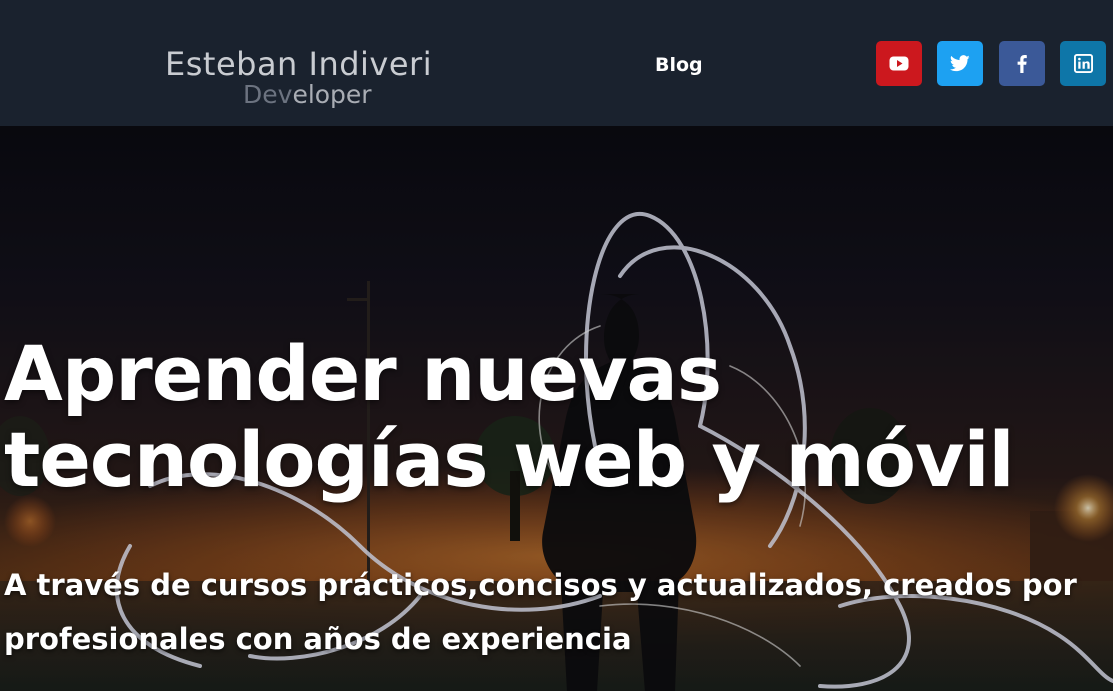  What do you see at coordinates (679, 65) in the screenshot?
I see `nav-link-blog: Blog` at bounding box center [679, 65].